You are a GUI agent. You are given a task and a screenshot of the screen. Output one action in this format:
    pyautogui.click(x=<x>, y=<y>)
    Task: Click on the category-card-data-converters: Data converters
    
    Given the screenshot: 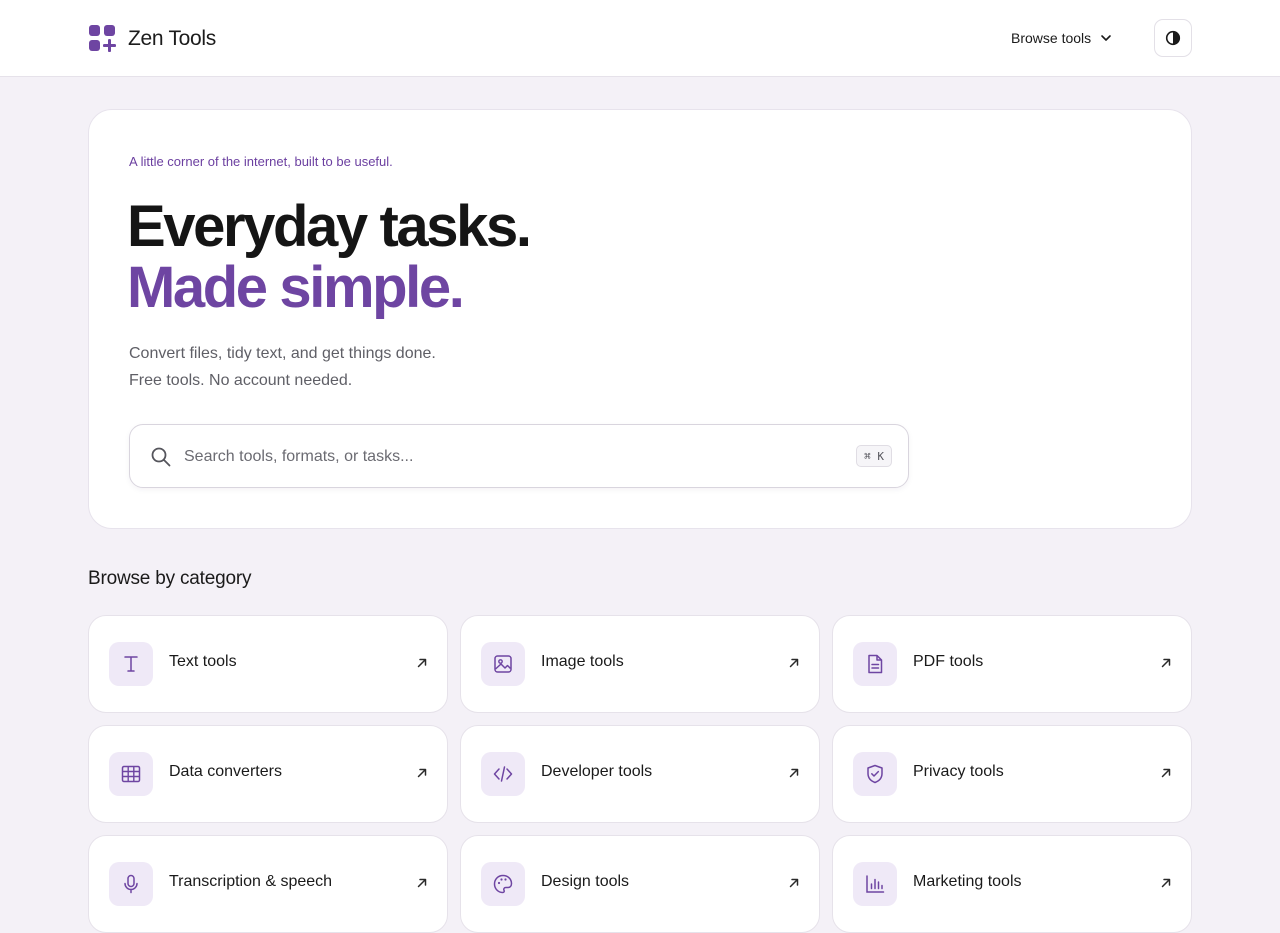 What is the action you would take?
    pyautogui.click(x=268, y=774)
    